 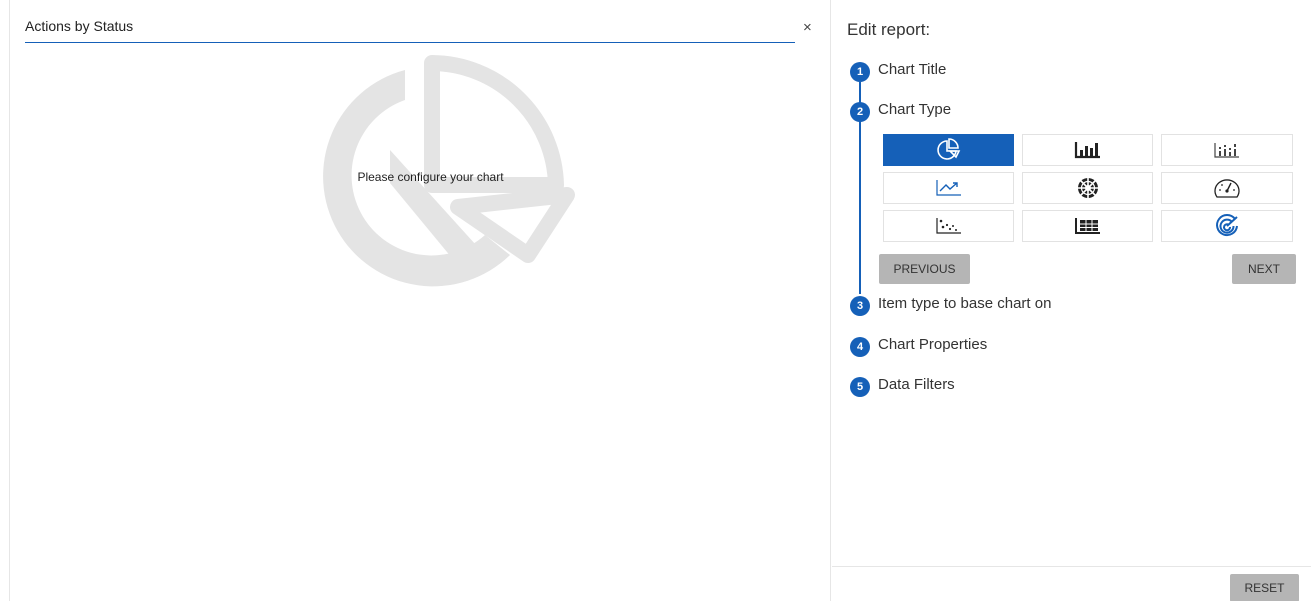 What do you see at coordinates (860, 387) in the screenshot?
I see `step-number: 5` at bounding box center [860, 387].